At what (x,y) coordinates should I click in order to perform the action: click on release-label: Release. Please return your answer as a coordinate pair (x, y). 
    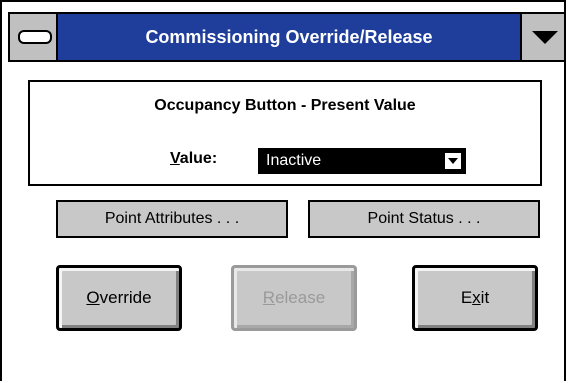
    Looking at the image, I should click on (294, 298).